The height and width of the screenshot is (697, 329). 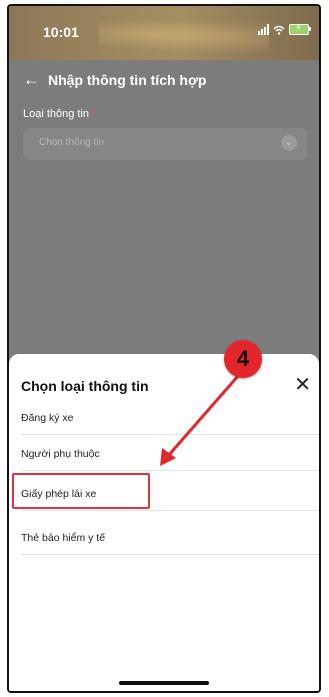 I want to click on battery-icon: ⚡, so click(x=300, y=29).